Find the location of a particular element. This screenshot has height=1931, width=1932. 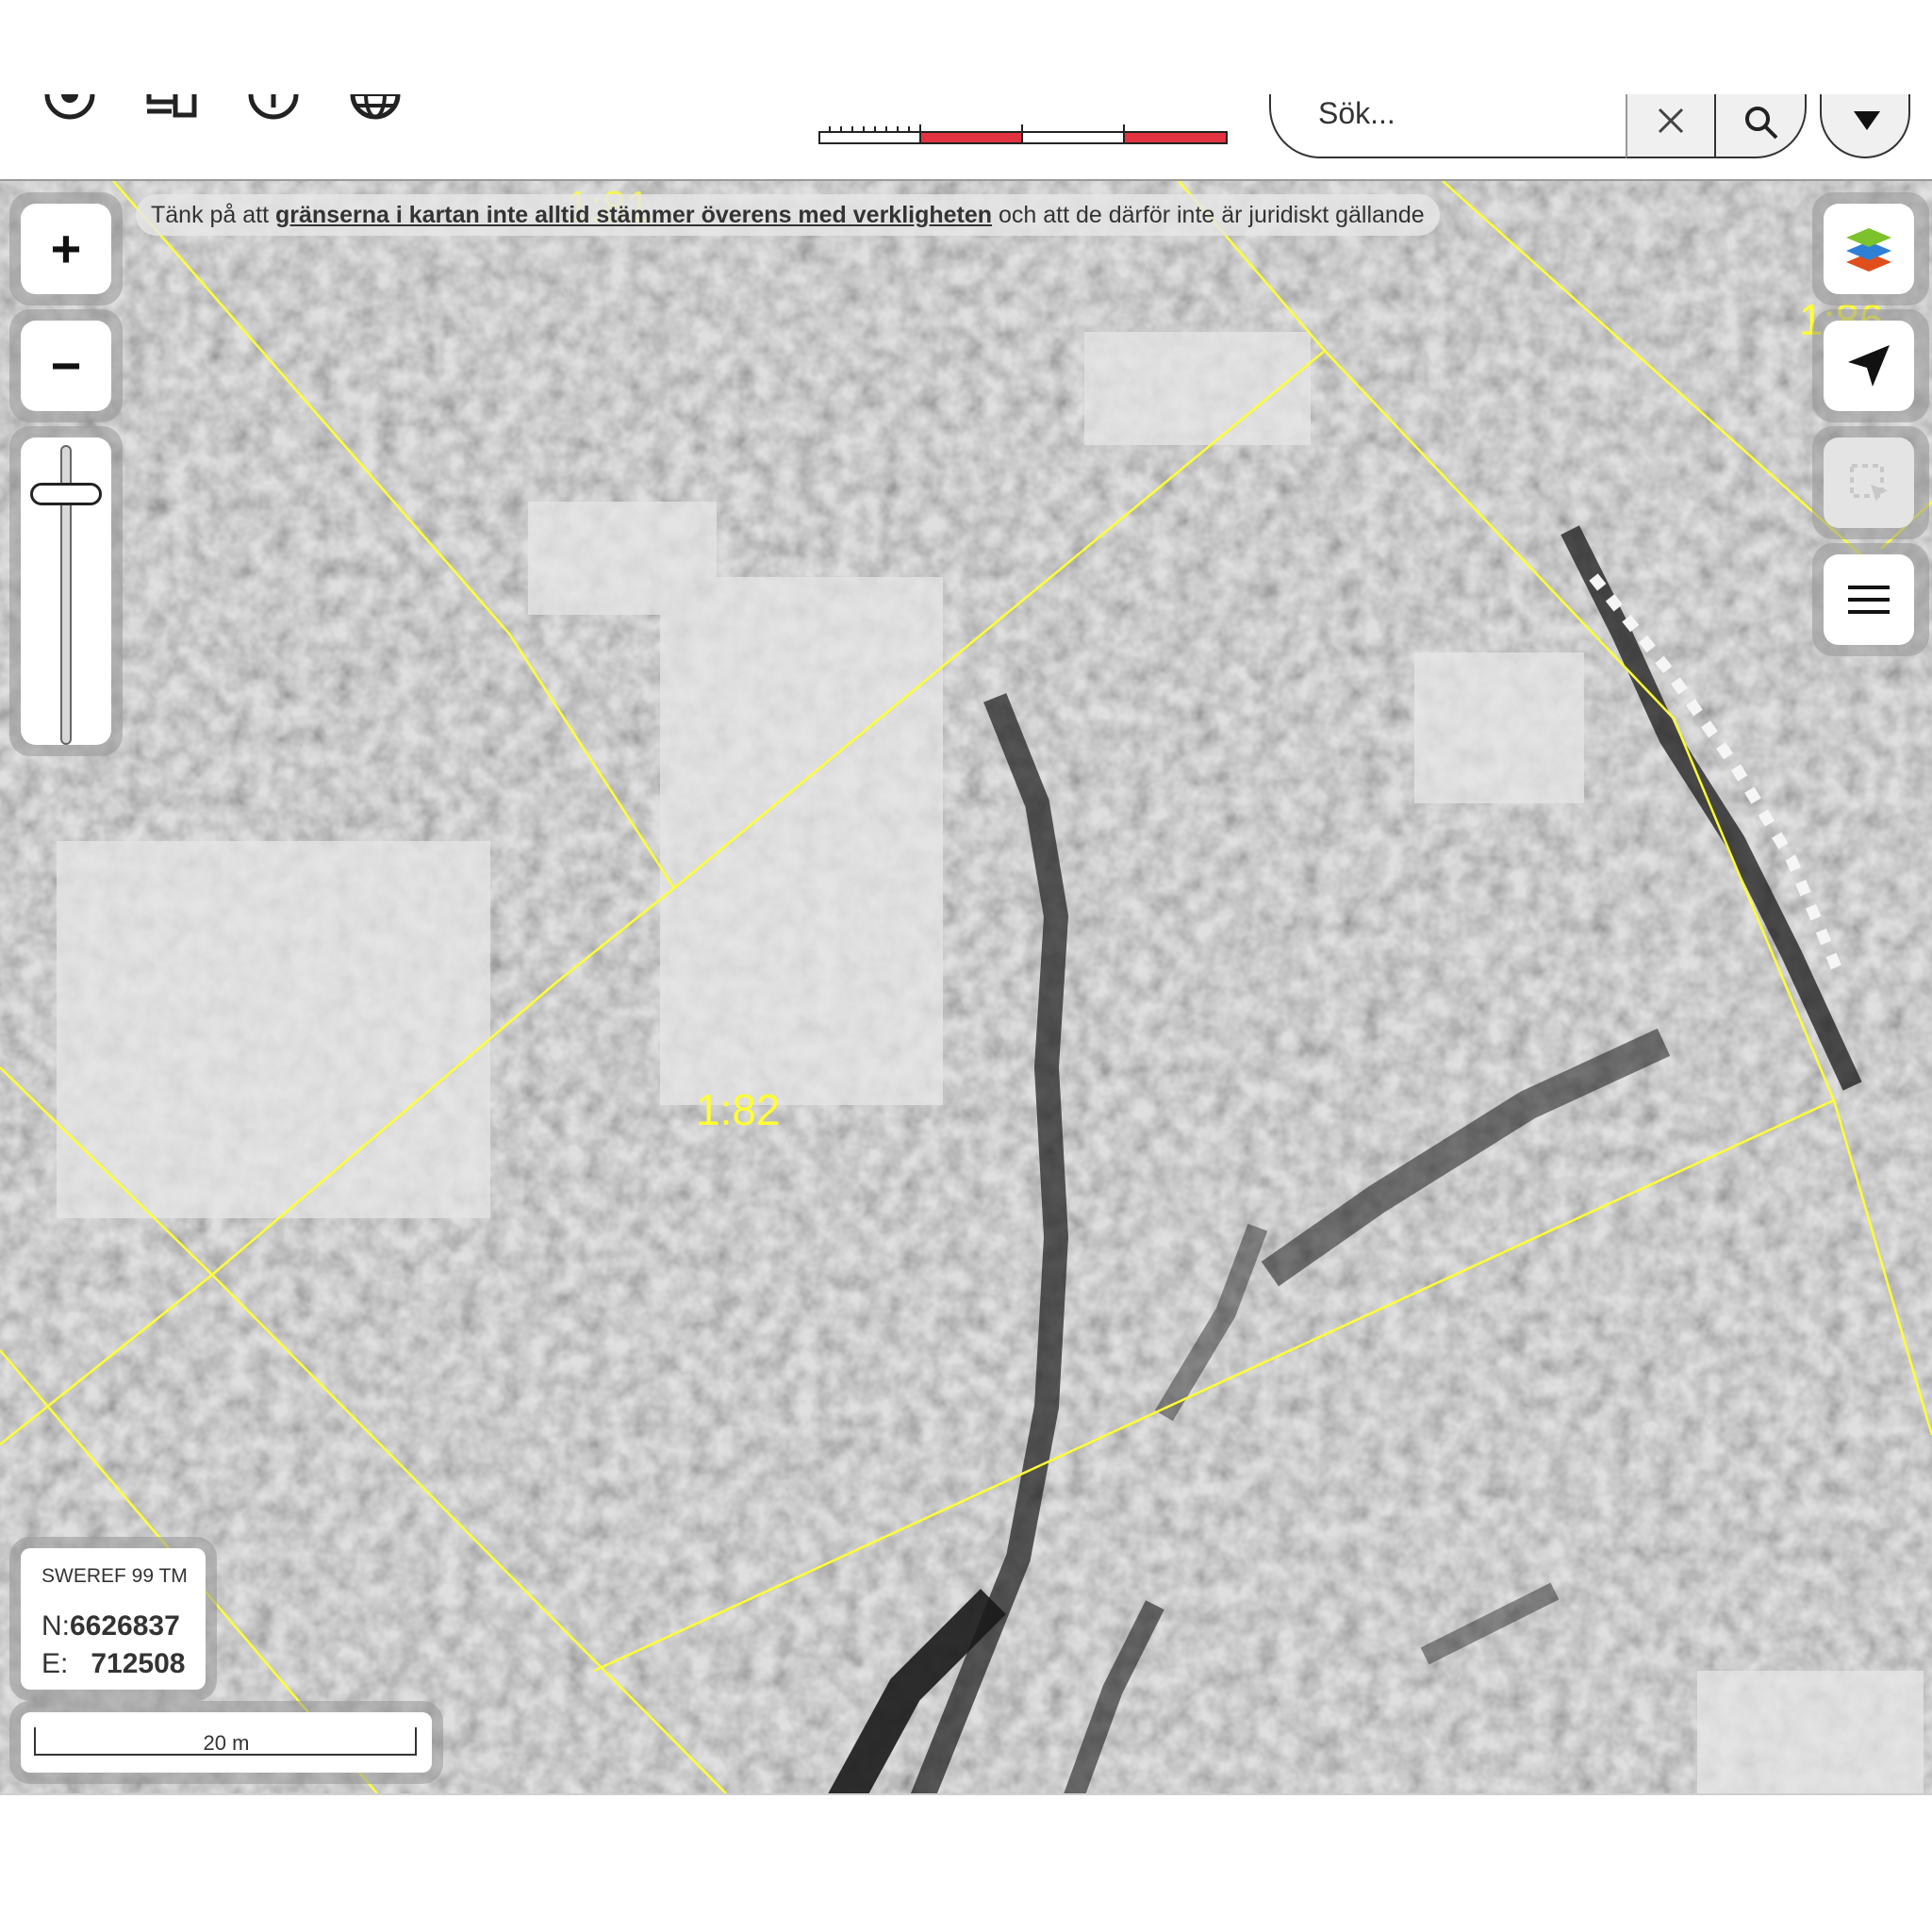

northing-readout: N:6626837 is located at coordinates (110, 1626).